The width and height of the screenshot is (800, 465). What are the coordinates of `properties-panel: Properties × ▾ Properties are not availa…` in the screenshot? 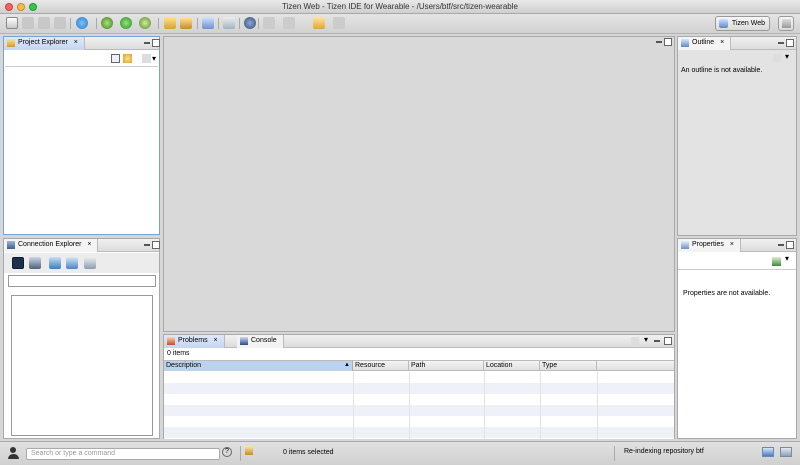 It's located at (737, 338).